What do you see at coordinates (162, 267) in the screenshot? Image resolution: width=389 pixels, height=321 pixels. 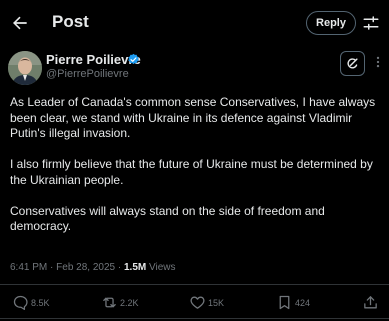 I see `views-label: Views` at bounding box center [162, 267].